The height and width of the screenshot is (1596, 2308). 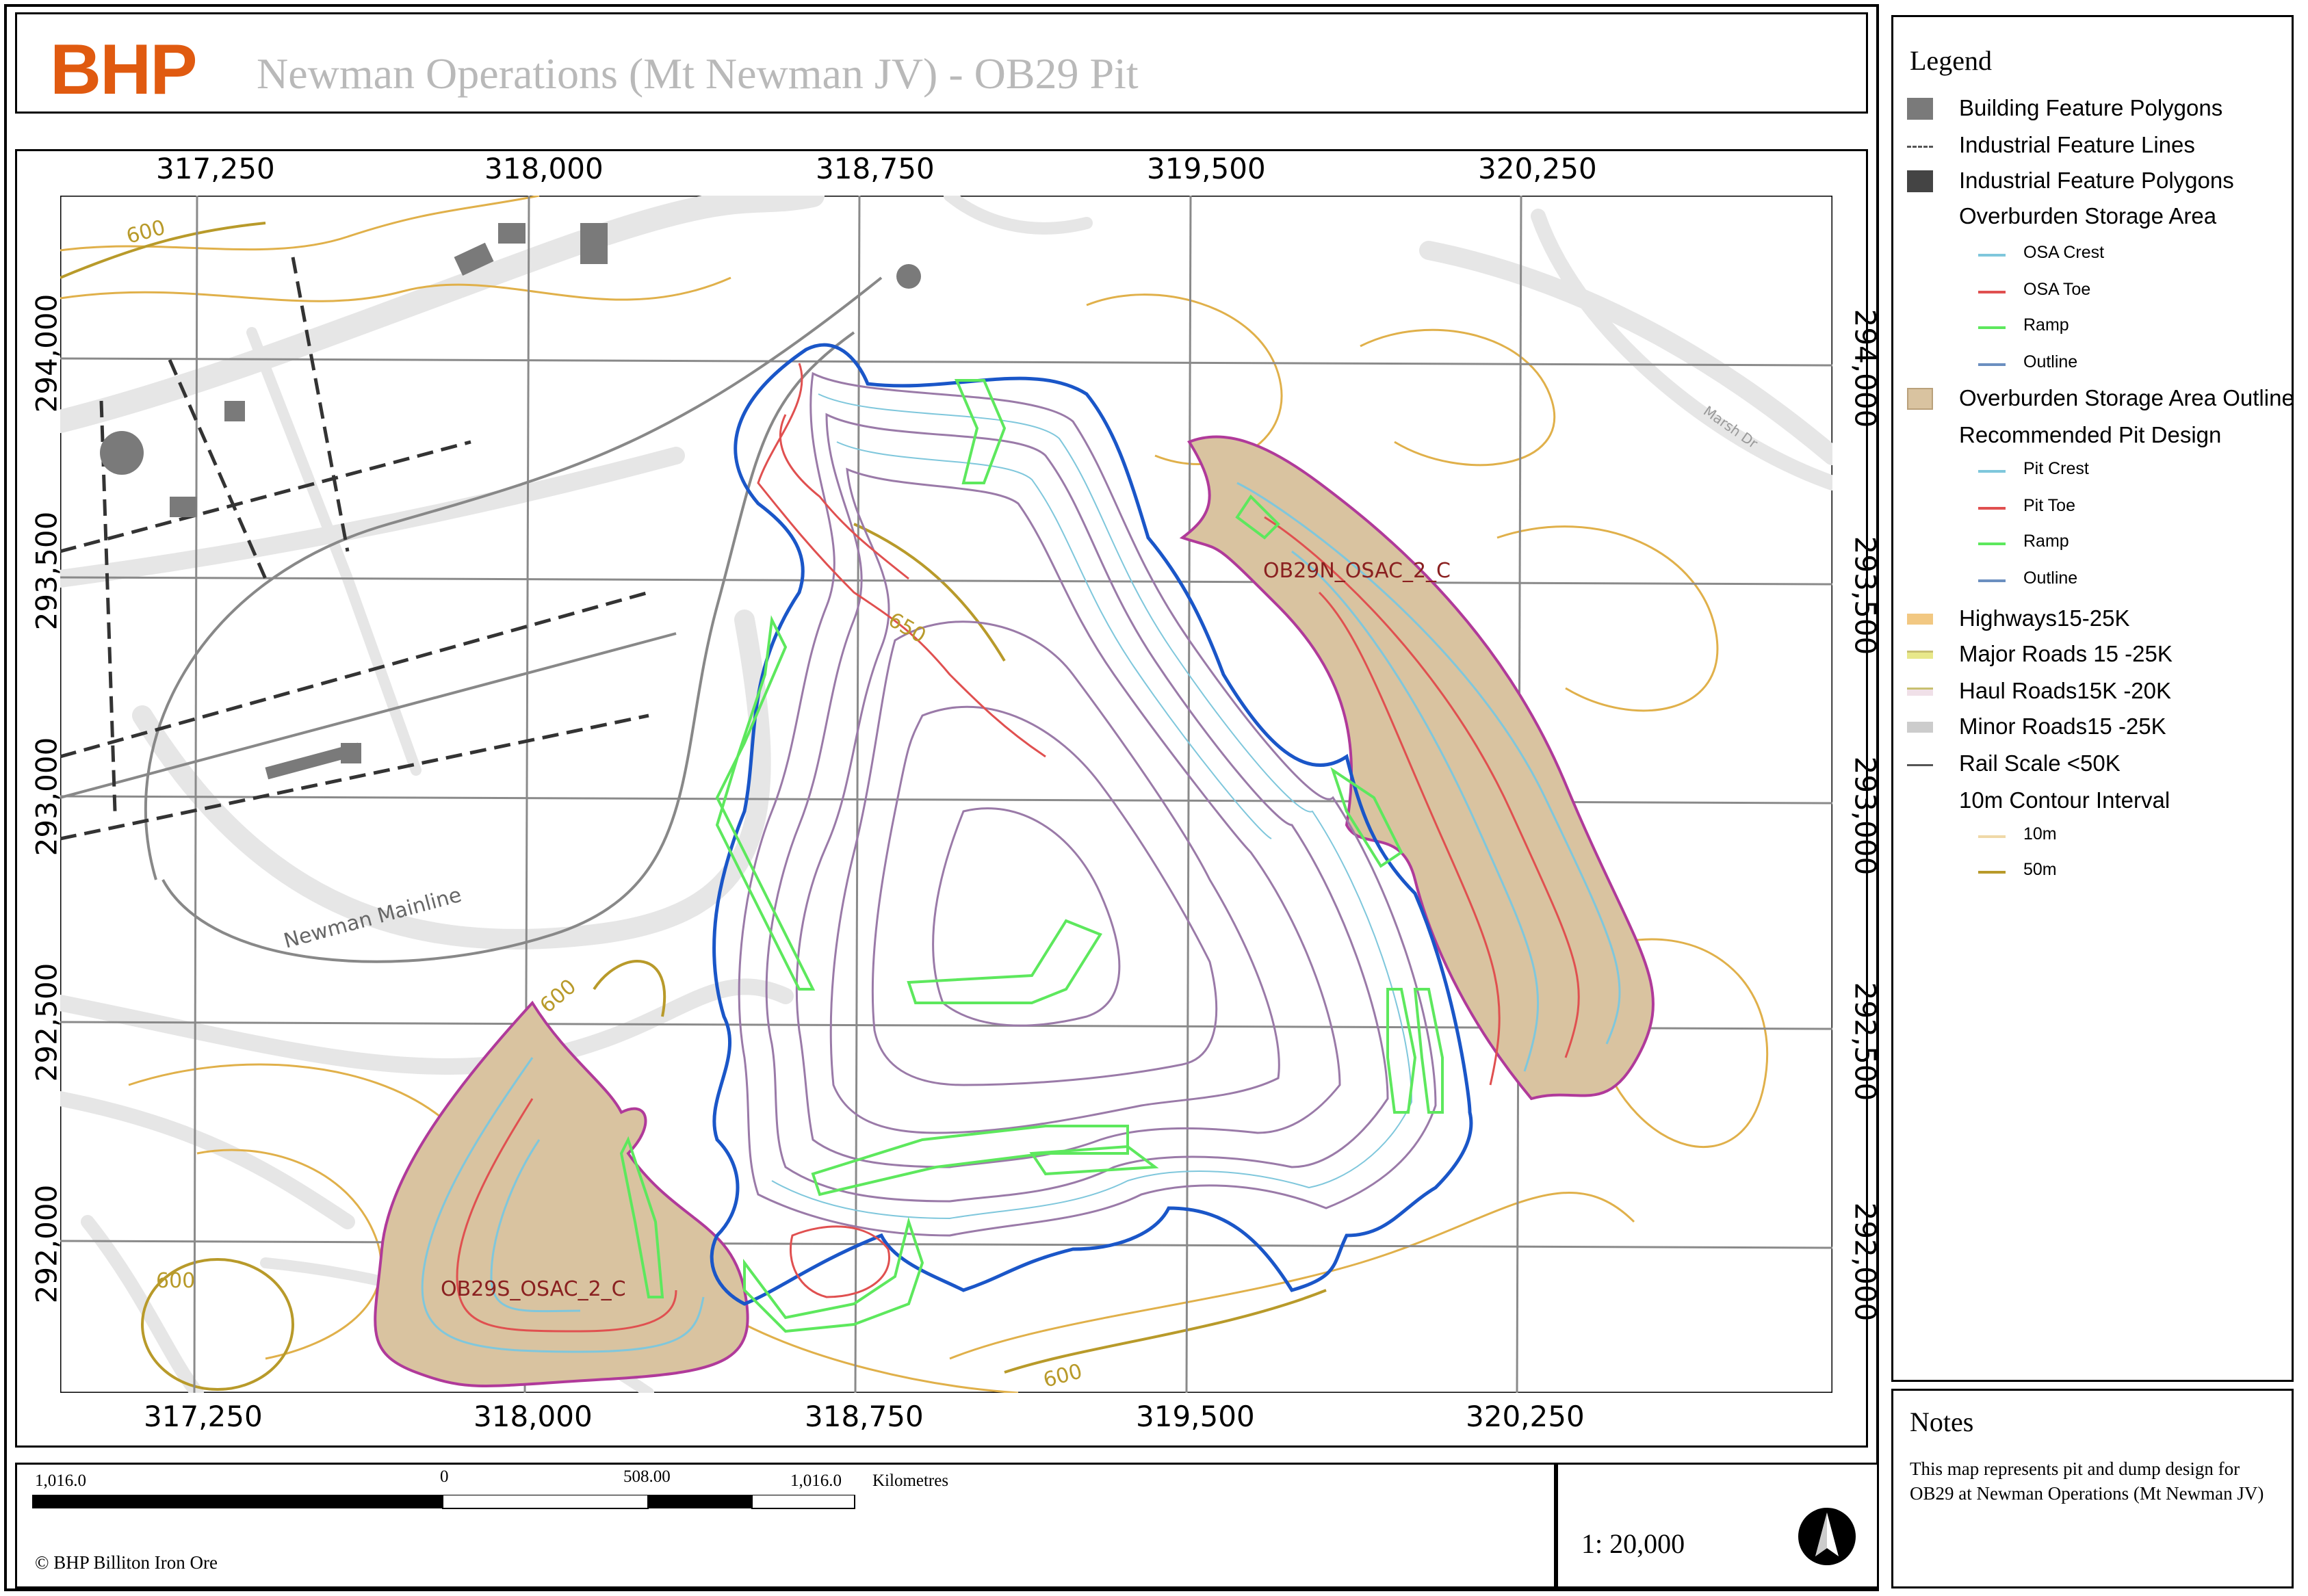 I want to click on legend-item-label: Rail Scale <50K, so click(x=2040, y=763).